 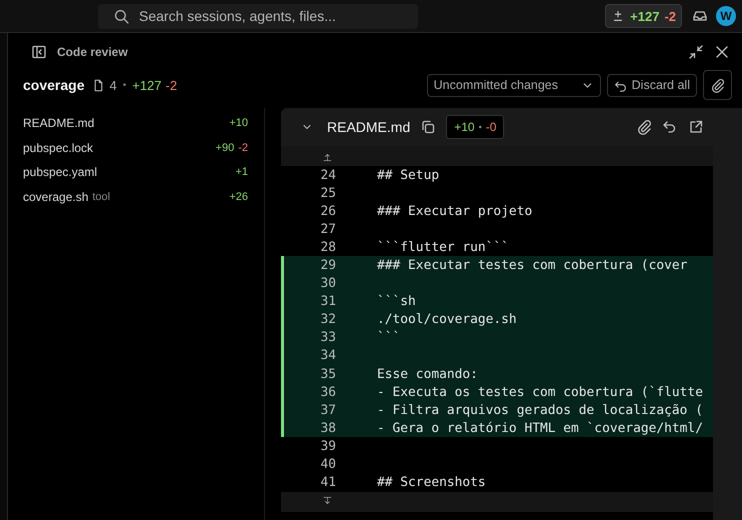 What do you see at coordinates (327, 175) in the screenshot?
I see `line-number: 24` at bounding box center [327, 175].